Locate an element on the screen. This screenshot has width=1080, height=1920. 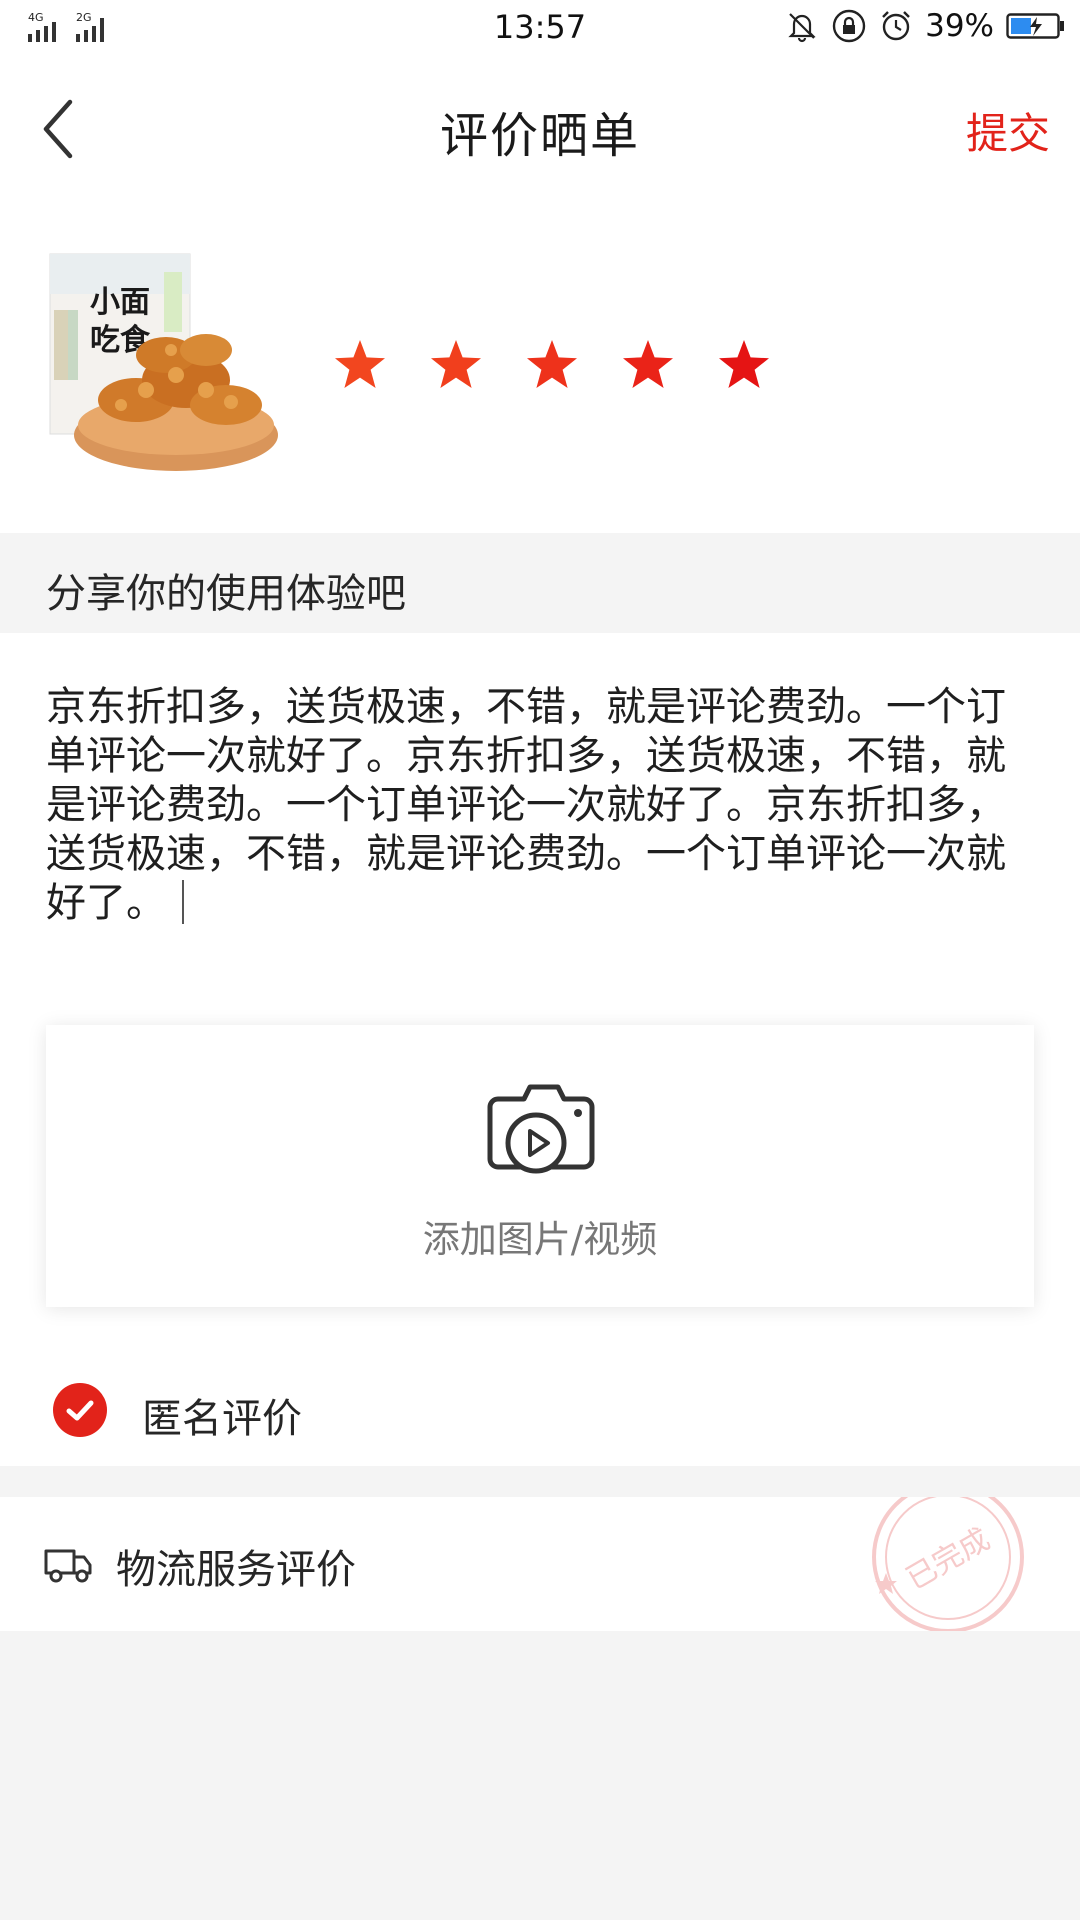
nav-header: 评价晒单 提交 is located at coordinates (540, 127).